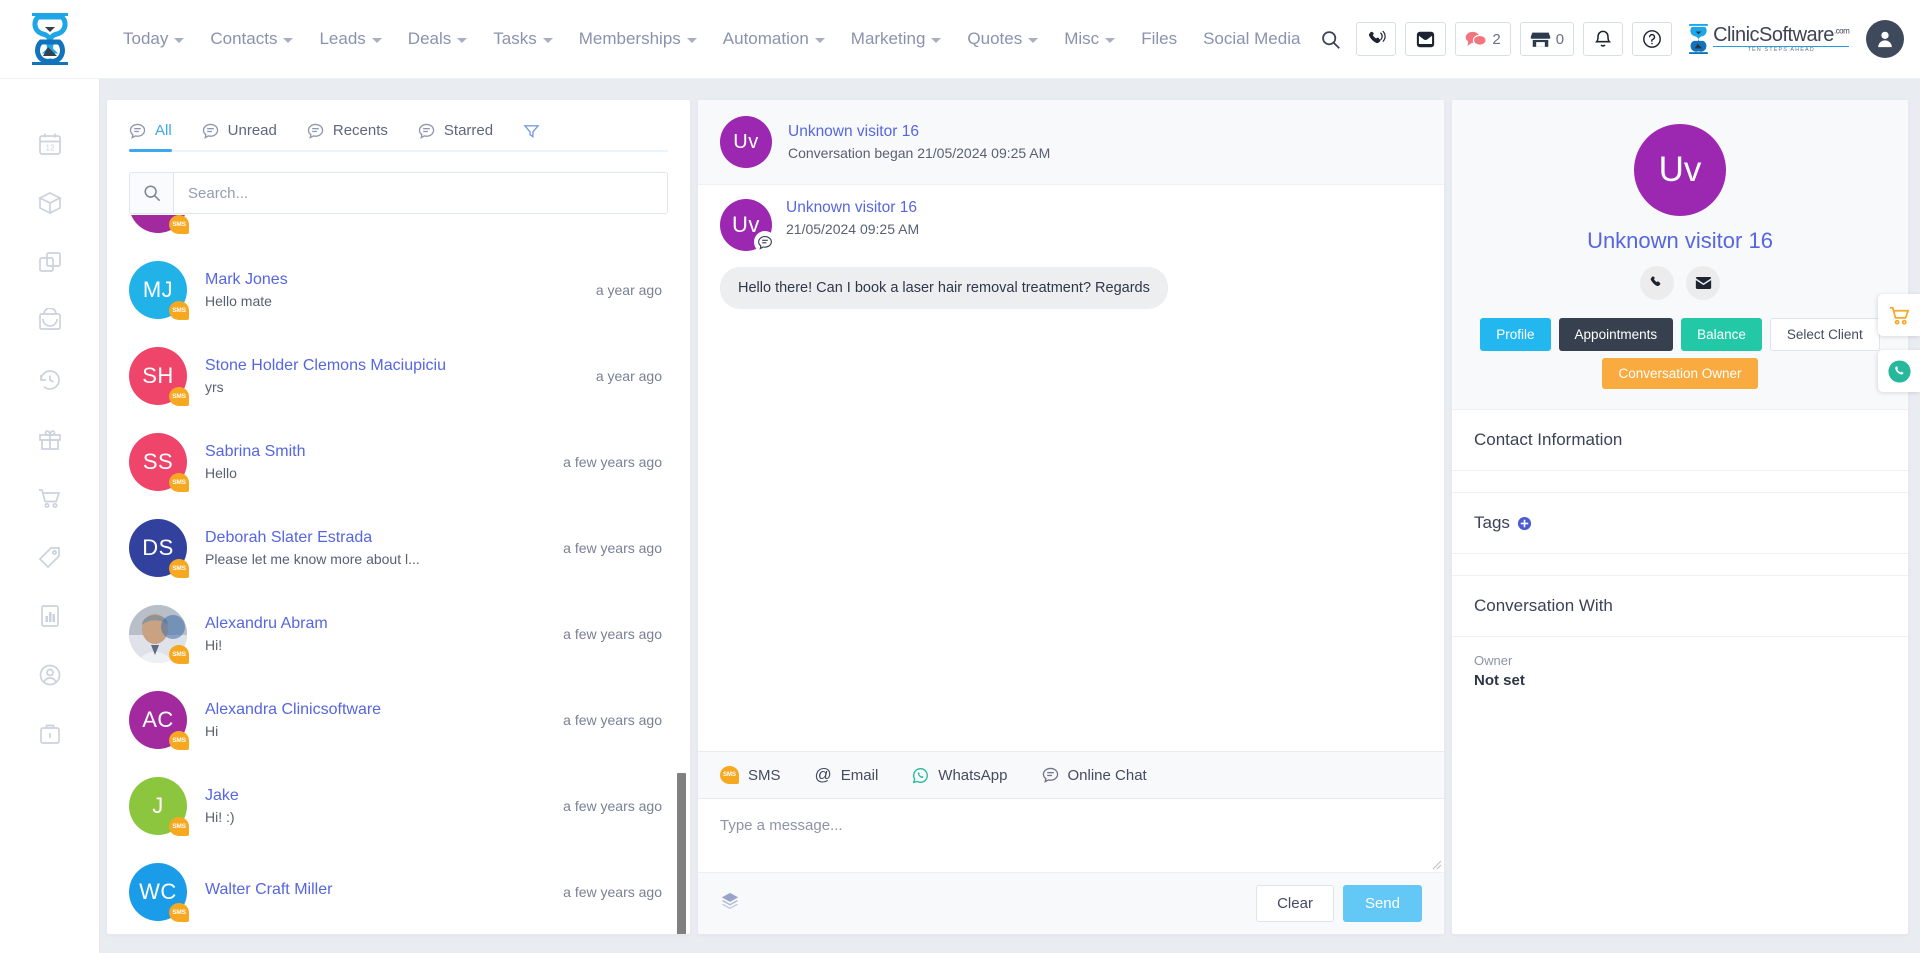  I want to click on tab-recents: Recents, so click(347, 137).